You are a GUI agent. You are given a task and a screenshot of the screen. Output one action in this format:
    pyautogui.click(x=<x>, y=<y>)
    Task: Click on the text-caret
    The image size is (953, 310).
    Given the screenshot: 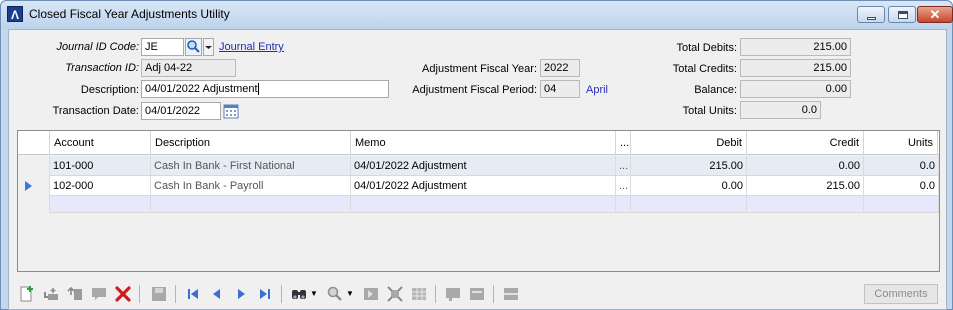 What is the action you would take?
    pyautogui.click(x=258, y=89)
    